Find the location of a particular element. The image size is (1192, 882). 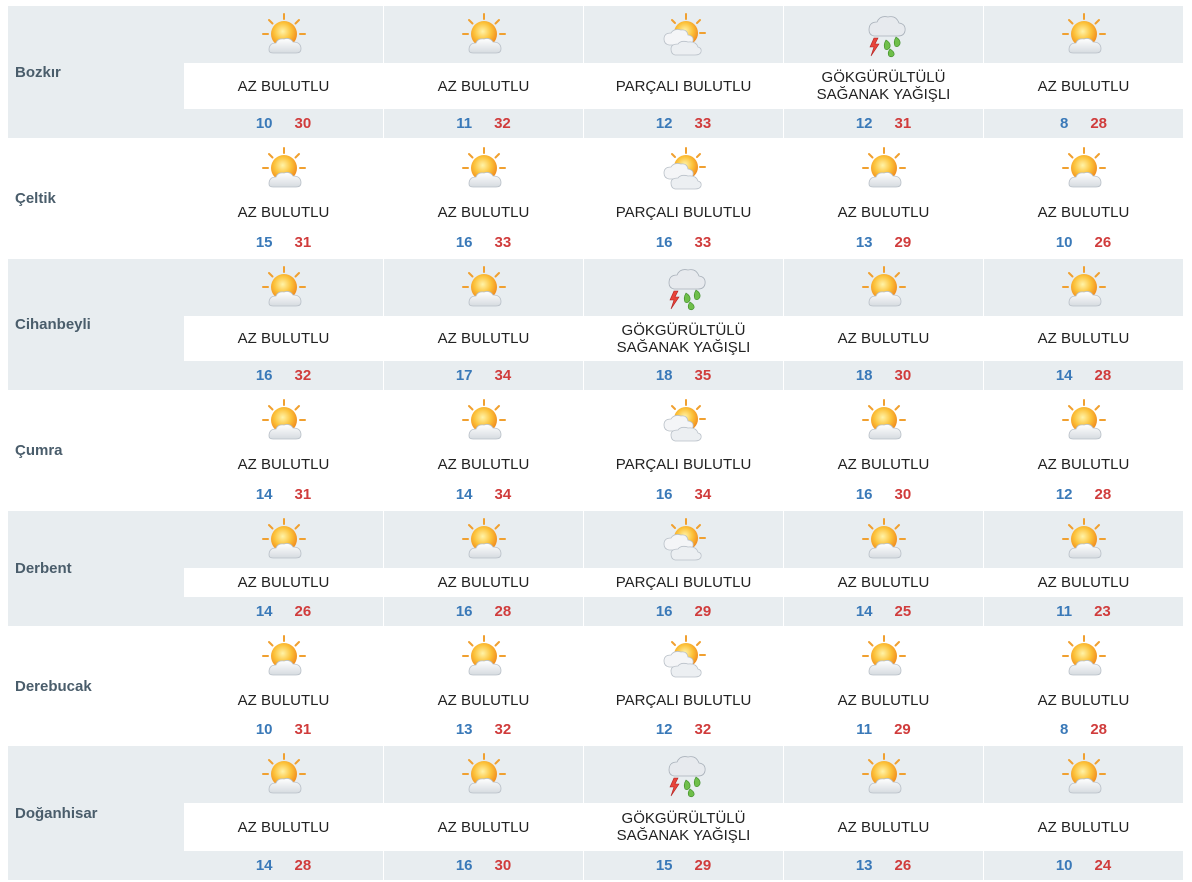

forecast-day-cell: AZ BULUTLU 8 28 is located at coordinates (1083, 72).